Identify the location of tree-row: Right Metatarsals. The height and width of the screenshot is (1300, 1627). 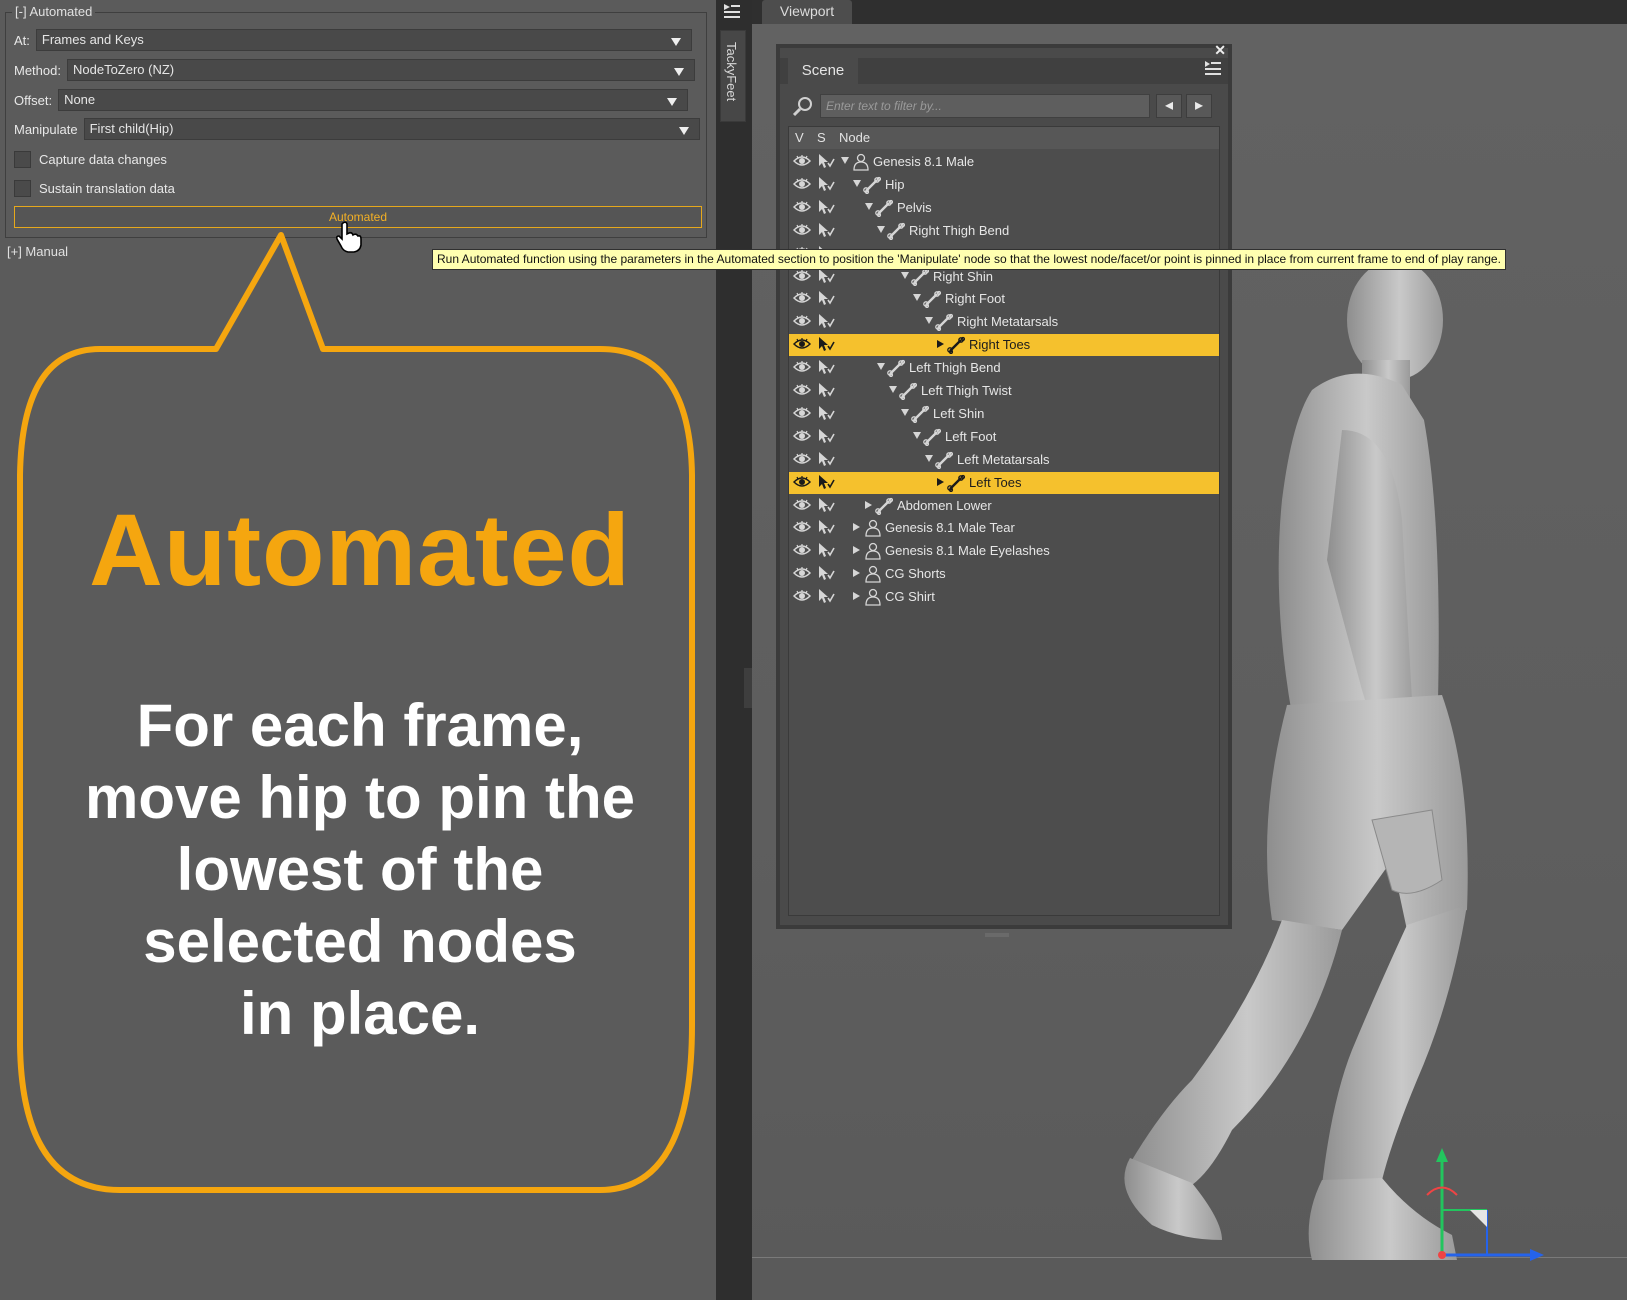
(1004, 322).